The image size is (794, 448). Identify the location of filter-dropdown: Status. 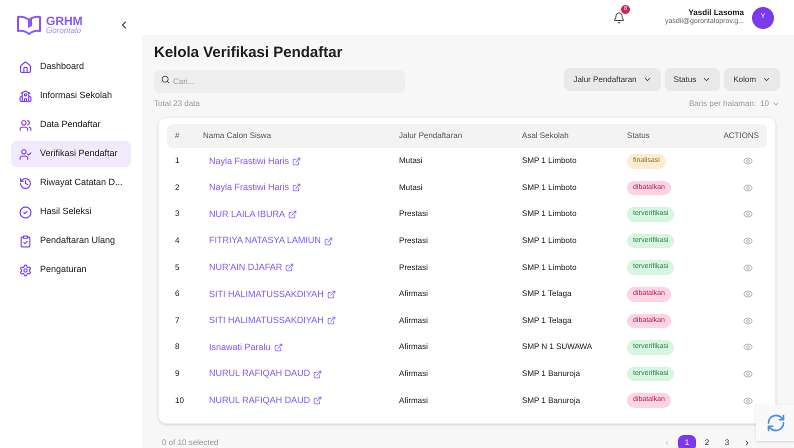
(692, 79).